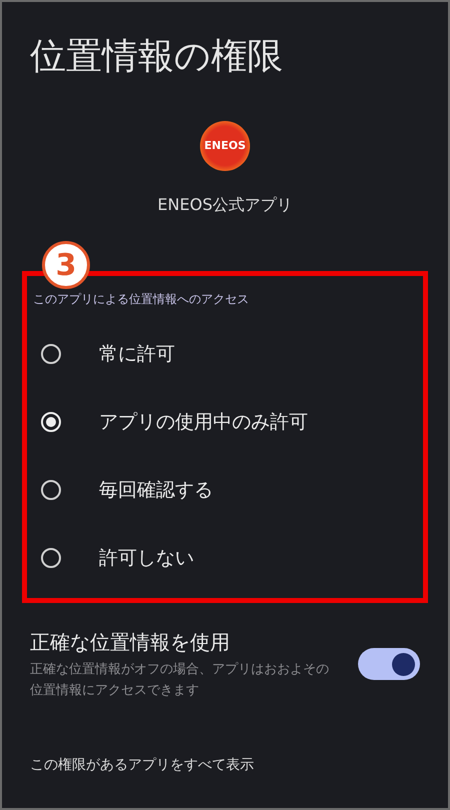  Describe the element at coordinates (180, 680) in the screenshot. I see `setting-description: 正確な位置情報がオフの場合、アプリはおおよその位置情報にアクセスできます` at that location.